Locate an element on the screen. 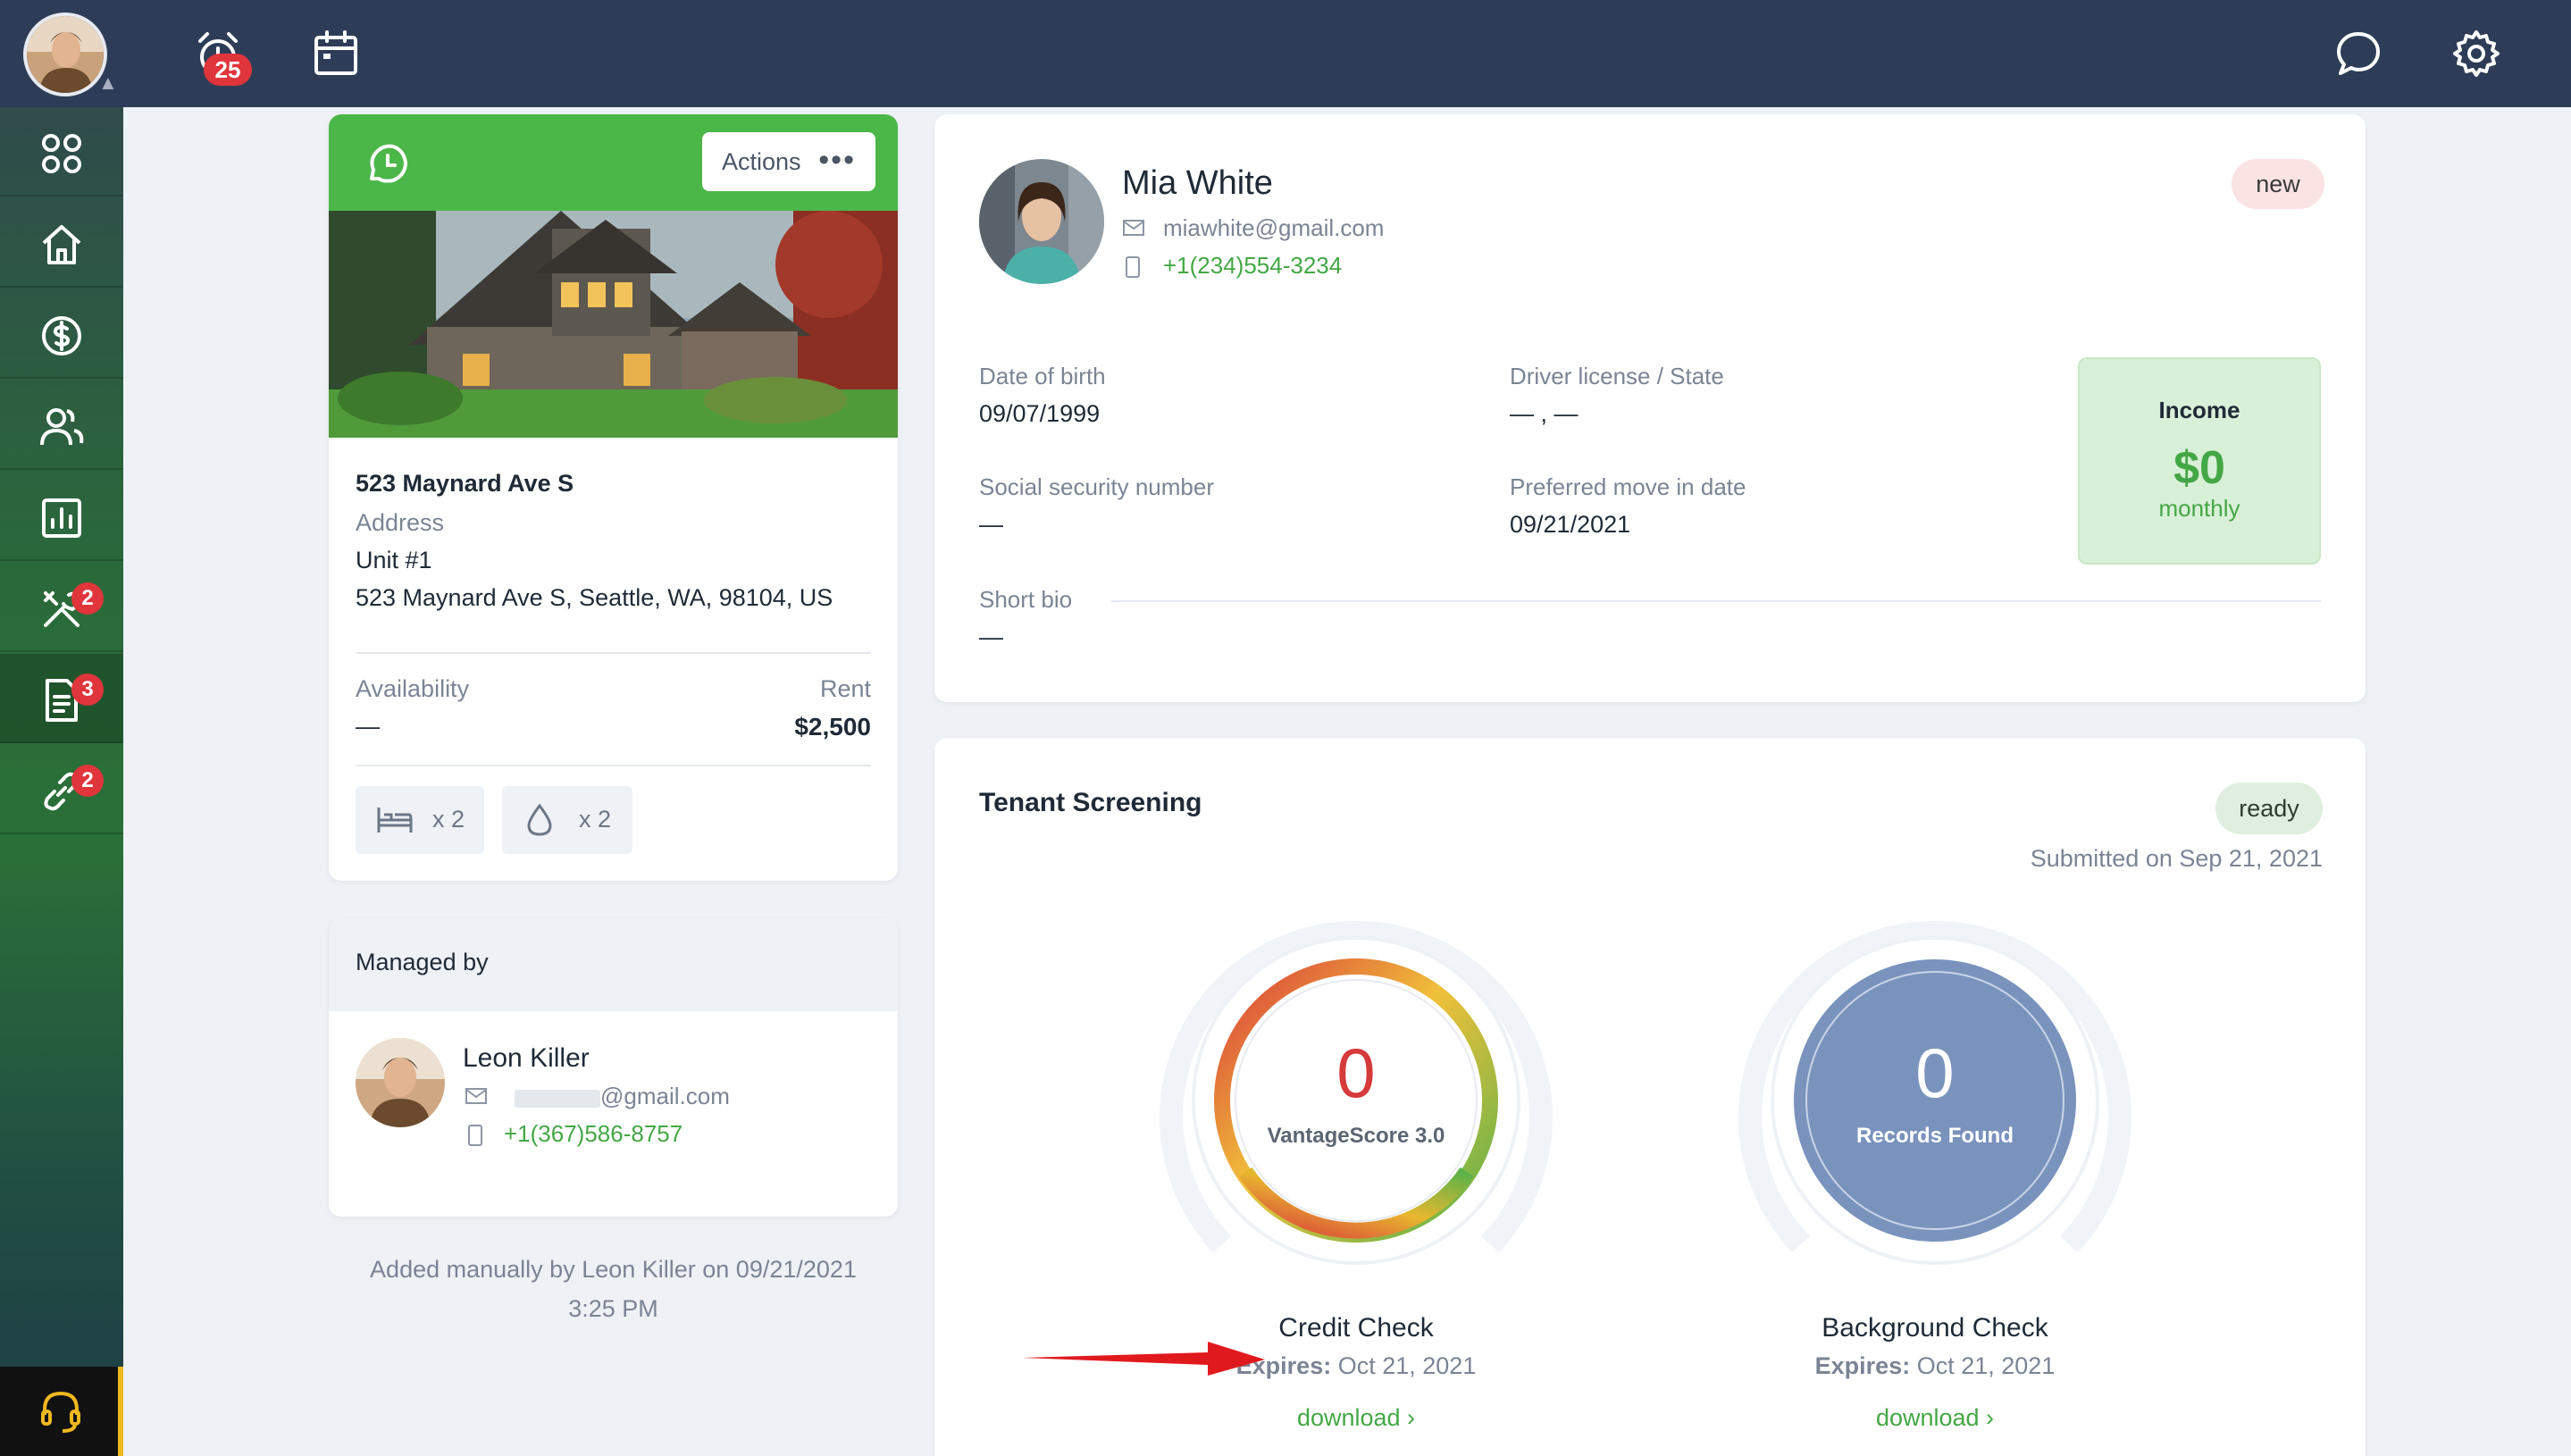 The image size is (2571, 1456). pin-icon: ▲ is located at coordinates (108, 82).